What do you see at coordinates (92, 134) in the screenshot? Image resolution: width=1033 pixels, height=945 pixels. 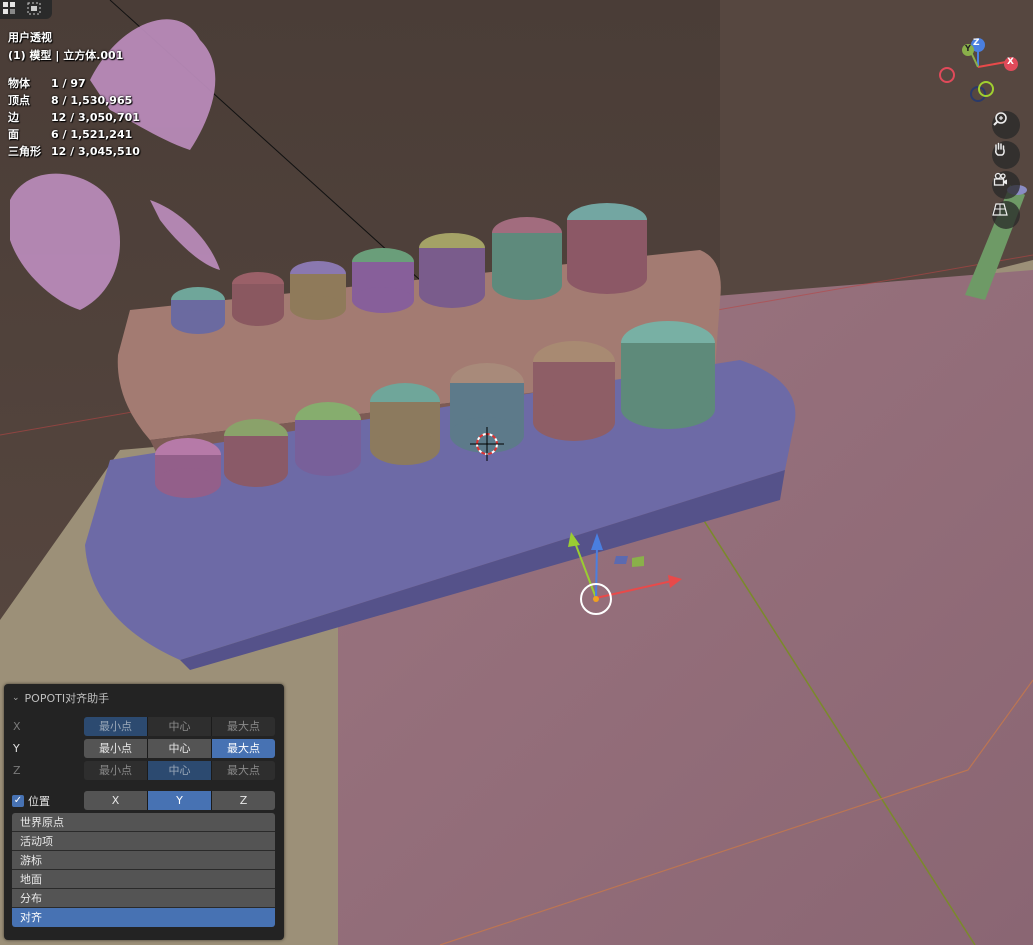 I see `stat-value: 6 / 1,521,241` at bounding box center [92, 134].